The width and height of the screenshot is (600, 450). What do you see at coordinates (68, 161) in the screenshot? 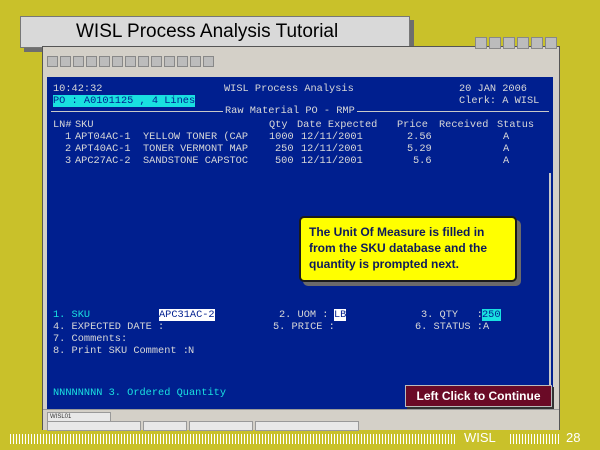
I see `row-ln: 3` at bounding box center [68, 161].